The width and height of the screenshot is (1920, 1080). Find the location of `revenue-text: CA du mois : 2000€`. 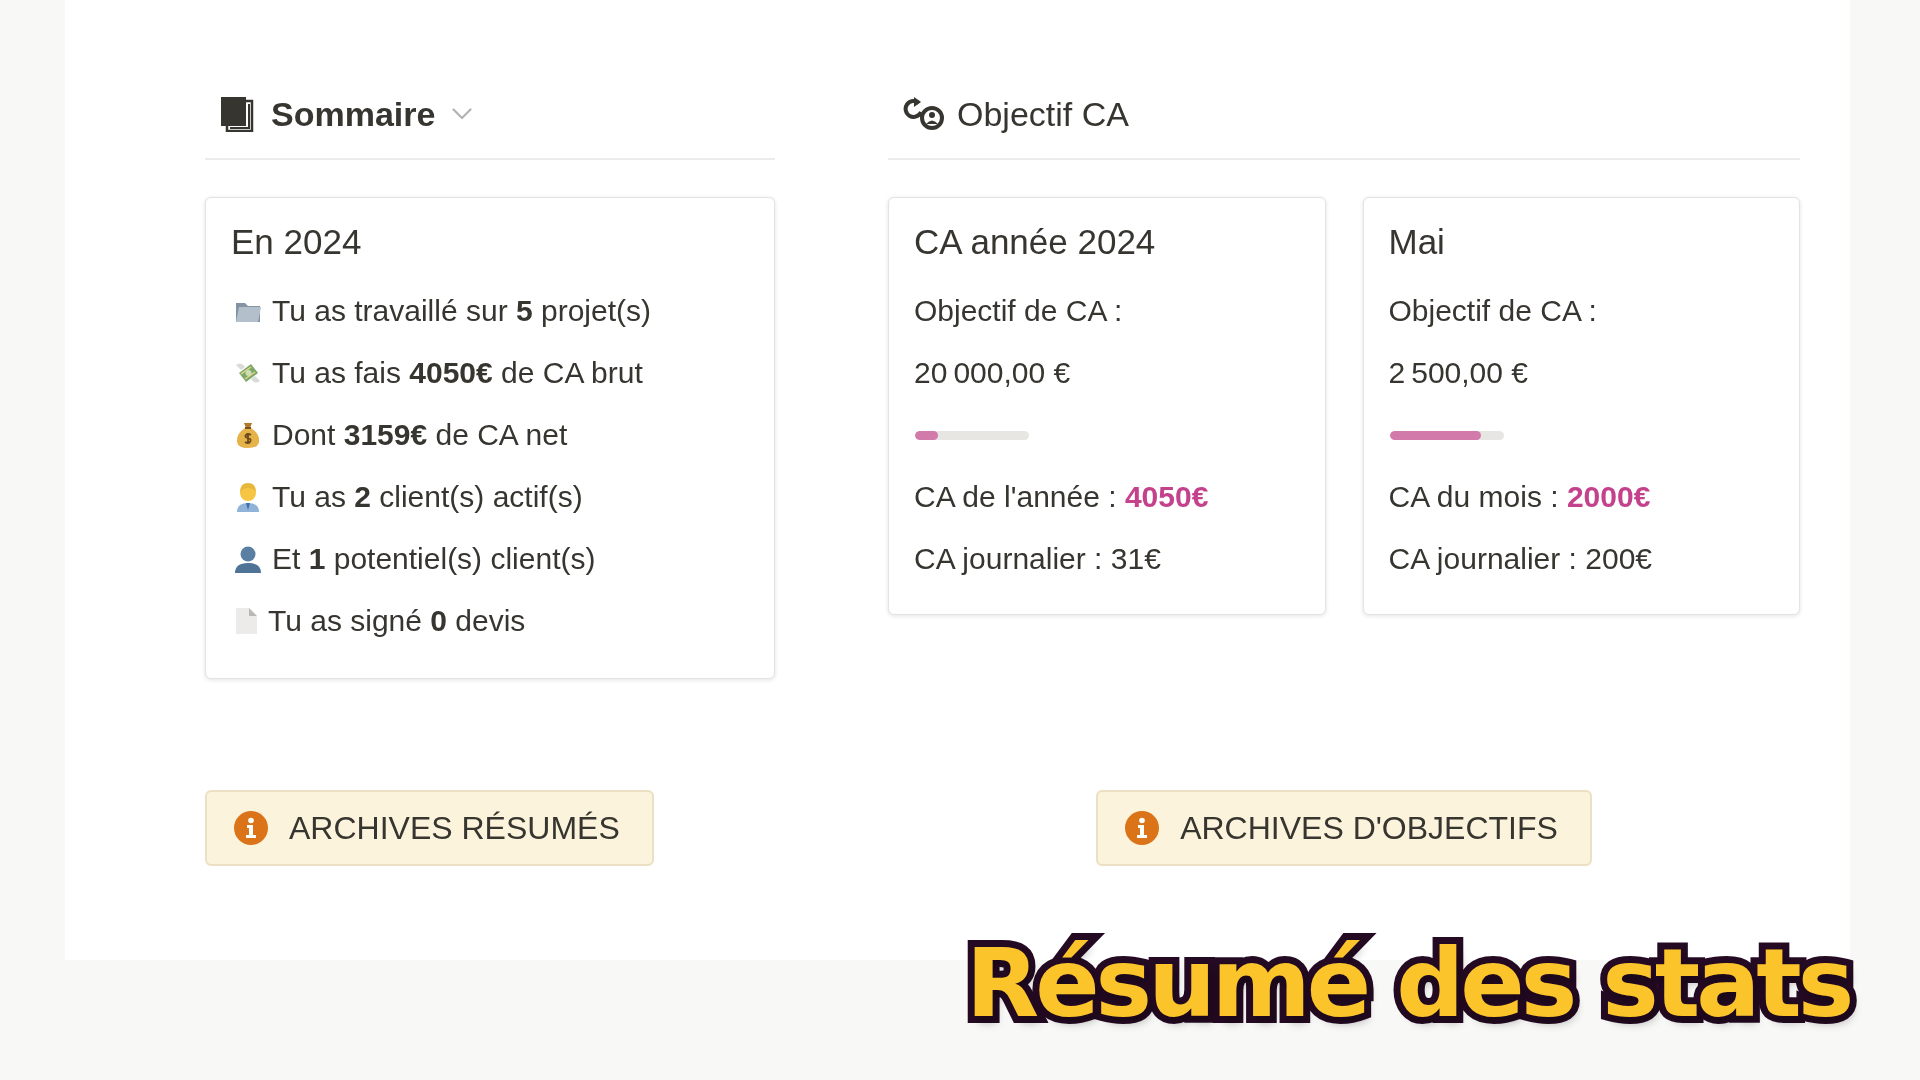

revenue-text: CA du mois : 2000€ is located at coordinates (1520, 497).